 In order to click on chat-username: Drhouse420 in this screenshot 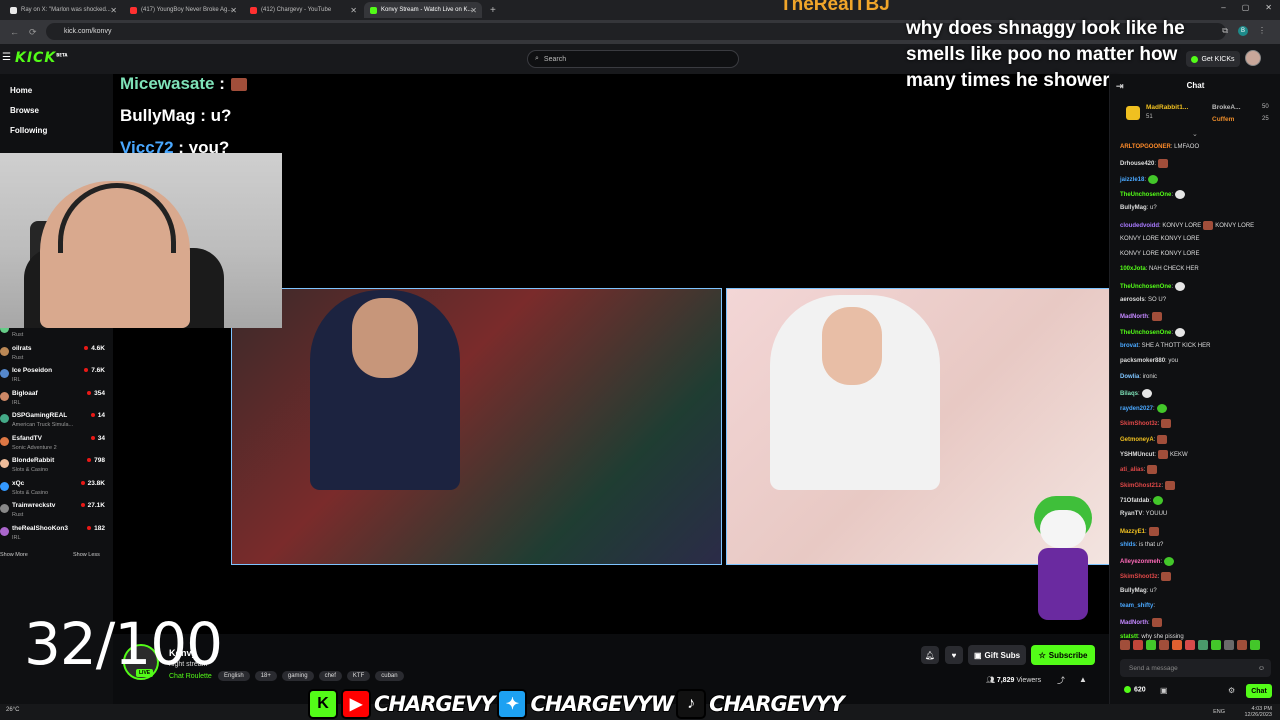, I will do `click(1137, 164)`.